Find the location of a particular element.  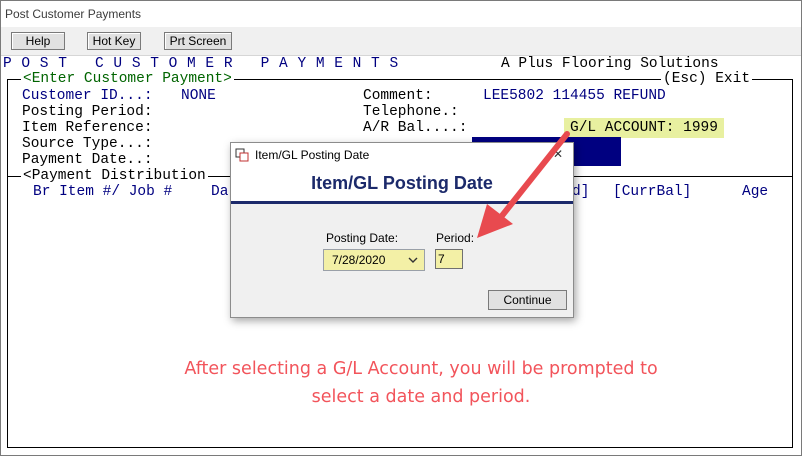

ar-bal-label: A/R Bal....: is located at coordinates (415, 128).